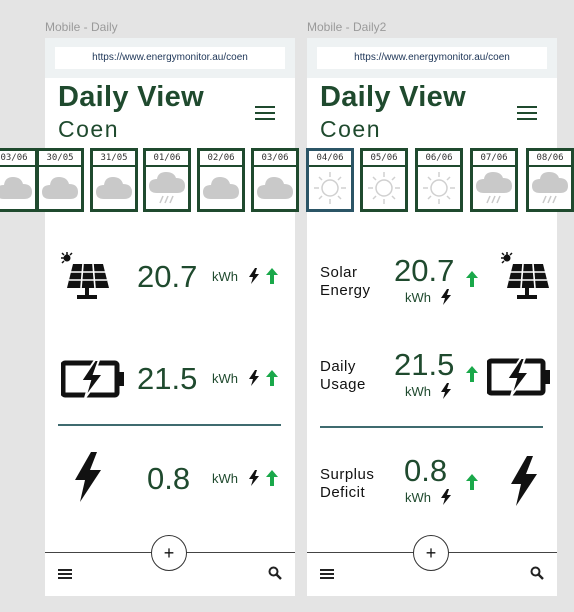 This screenshot has height=612, width=574. What do you see at coordinates (330, 159) in the screenshot?
I see `day-date: 04/06` at bounding box center [330, 159].